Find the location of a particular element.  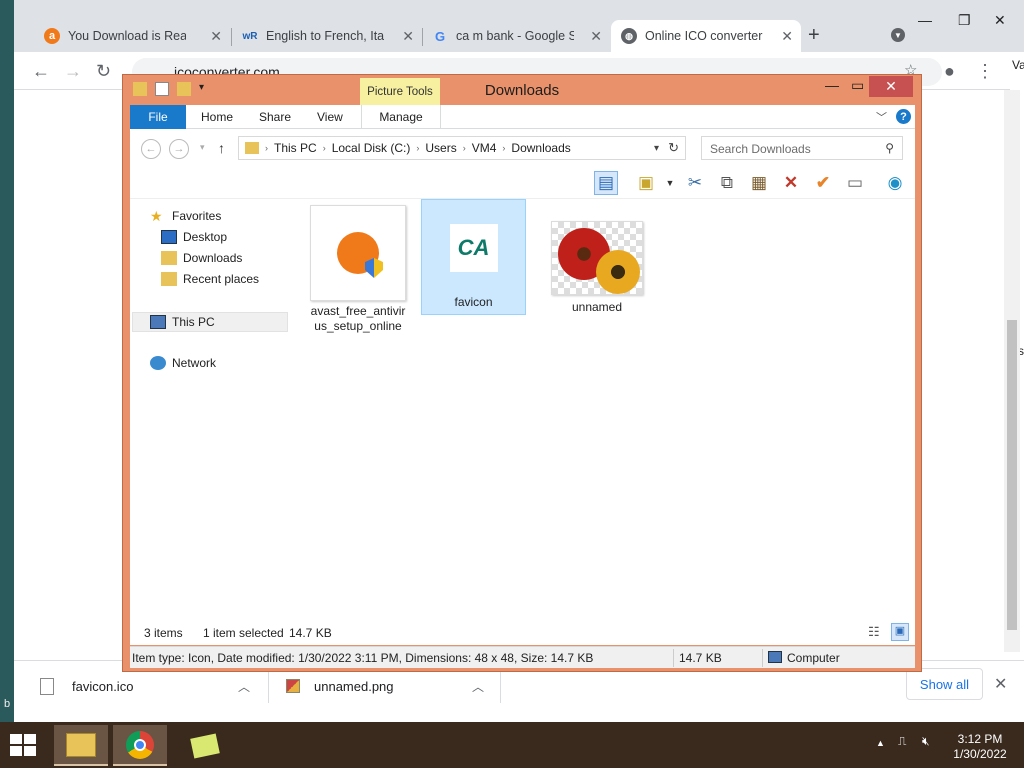

delete-icon: ✕ is located at coordinates (791, 183).